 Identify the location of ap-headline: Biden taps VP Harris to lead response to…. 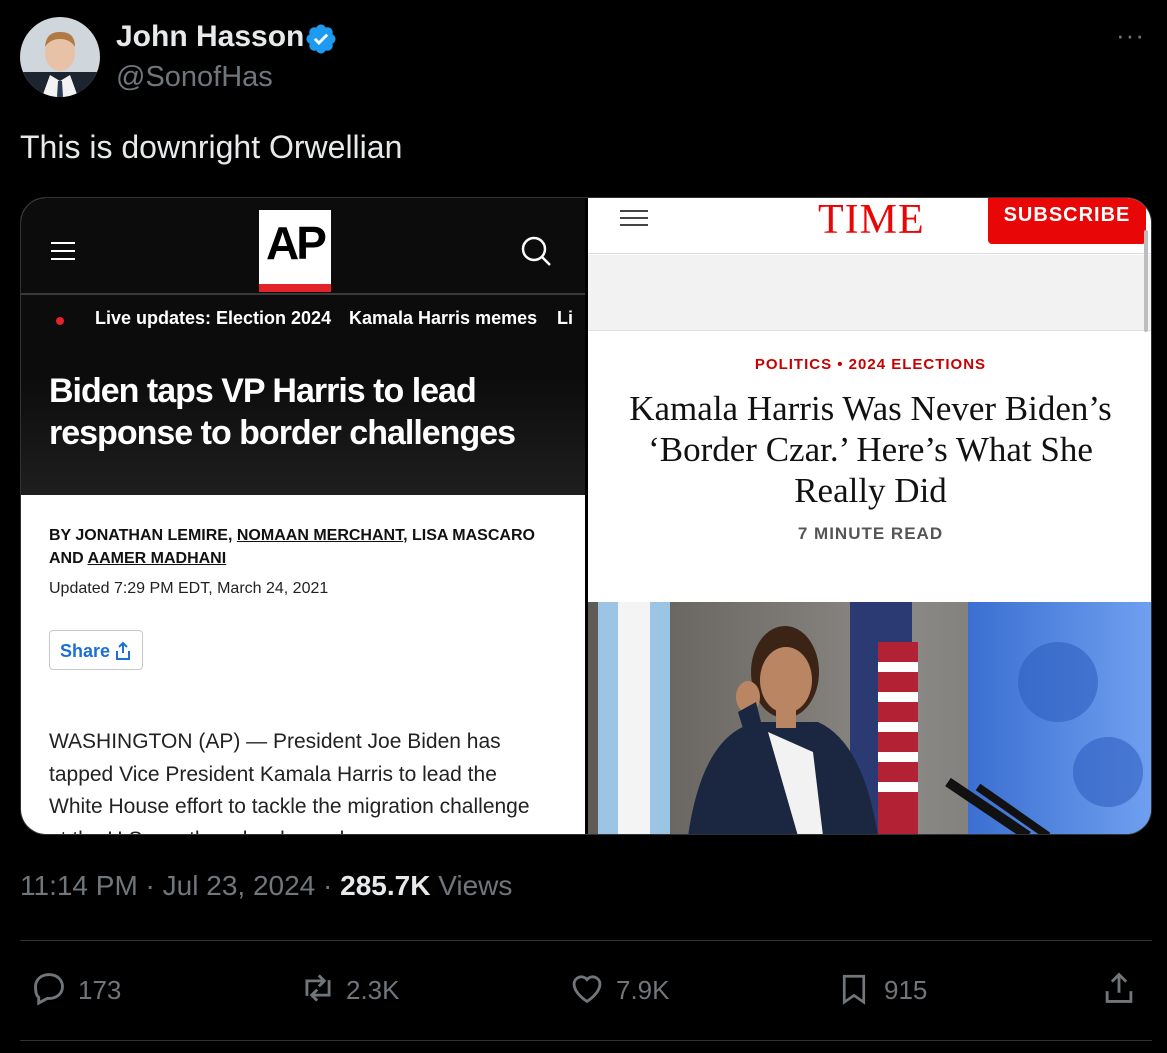
(282, 412).